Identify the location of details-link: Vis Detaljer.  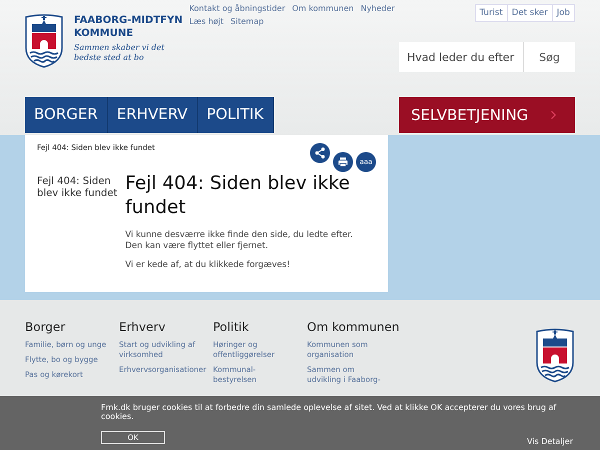
(549, 441).